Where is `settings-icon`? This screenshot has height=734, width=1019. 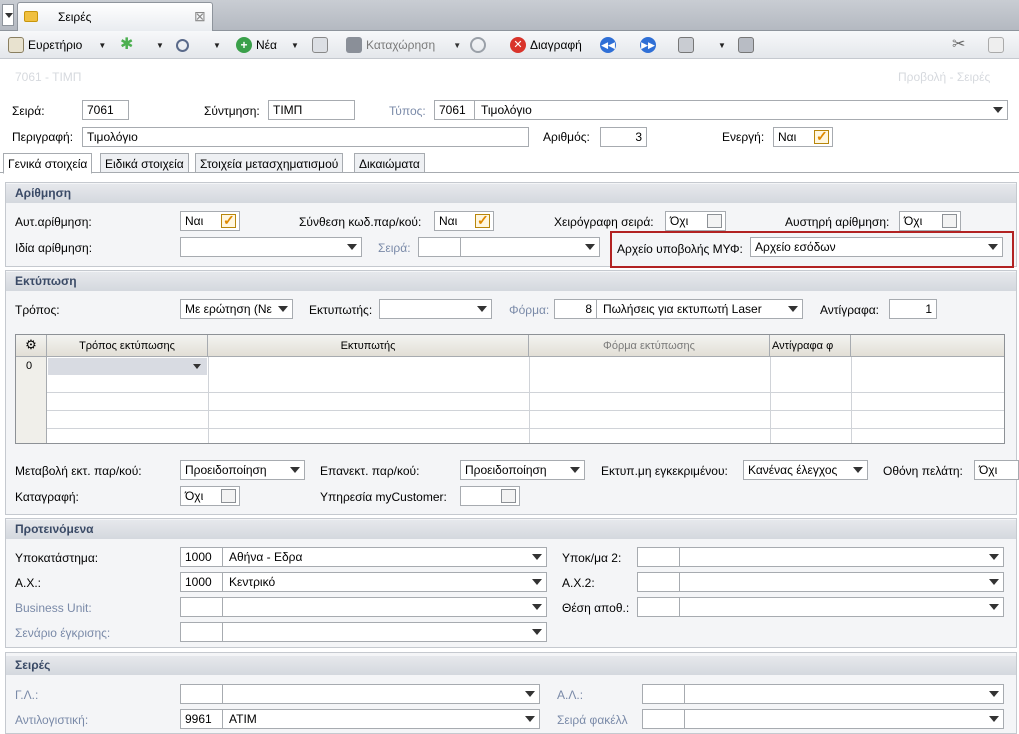 settings-icon is located at coordinates (746, 45).